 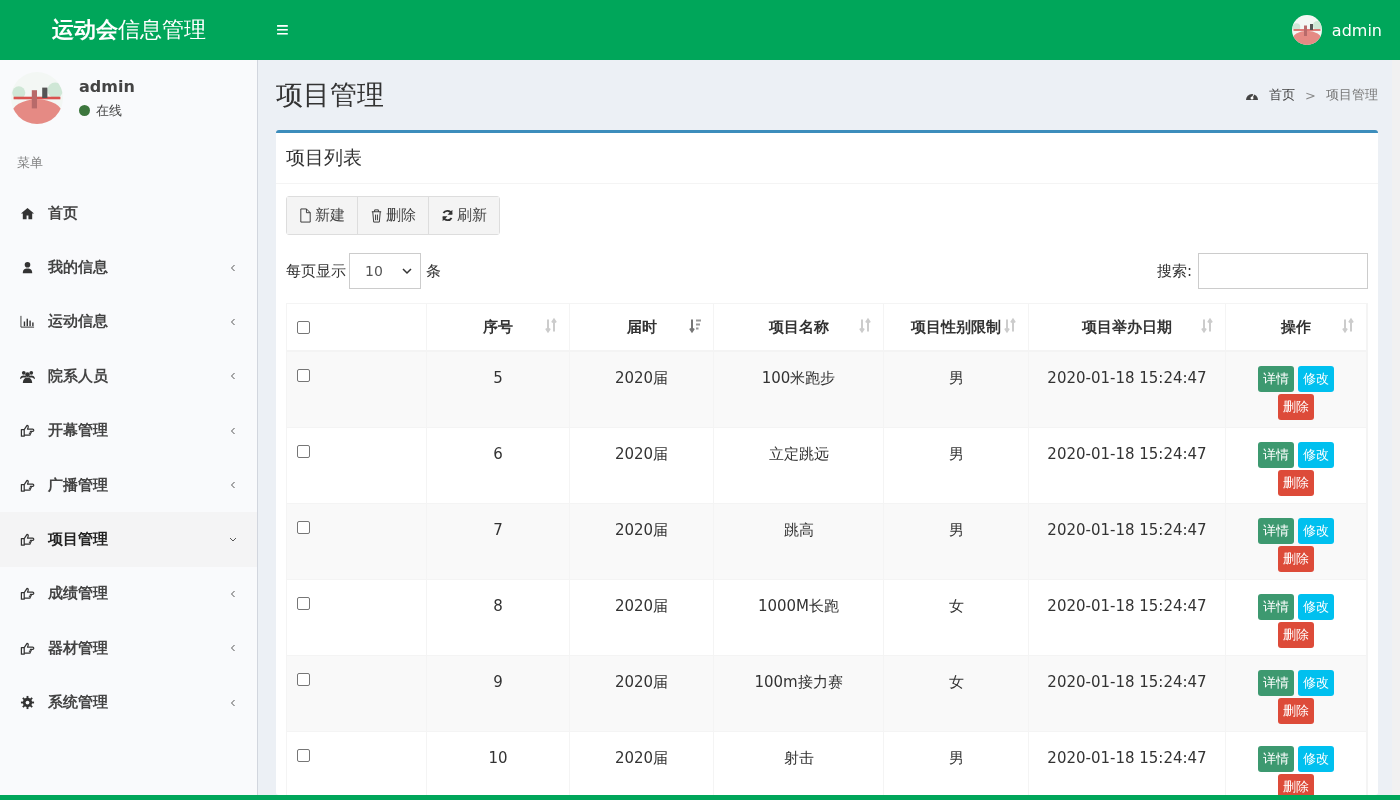 What do you see at coordinates (27, 703) in the screenshot?
I see `settings-icon` at bounding box center [27, 703].